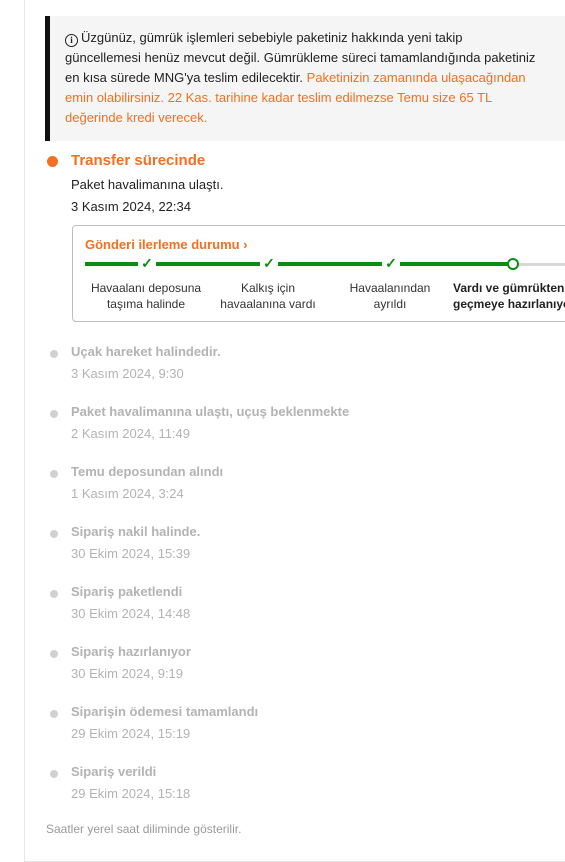  Describe the element at coordinates (127, 373) in the screenshot. I see `history-time: 3 Kasım 2024, 9:30` at that location.